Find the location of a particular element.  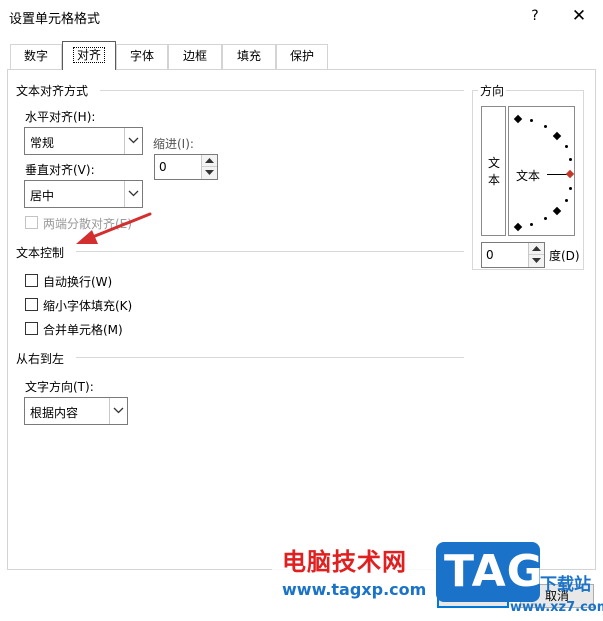

tab-border: 边框 is located at coordinates (195, 56).